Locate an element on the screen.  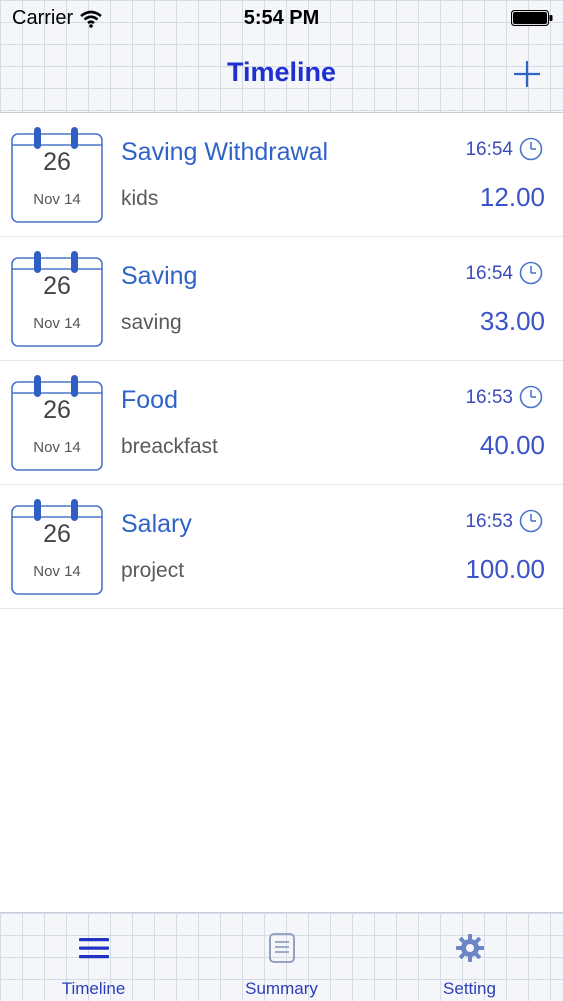
tab-setting: Setting is located at coordinates (469, 957).